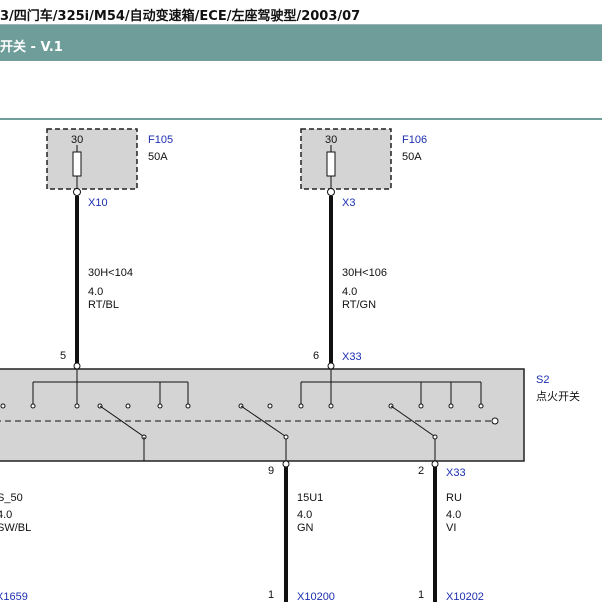  I want to click on connector-x3-pin, so click(331, 192).